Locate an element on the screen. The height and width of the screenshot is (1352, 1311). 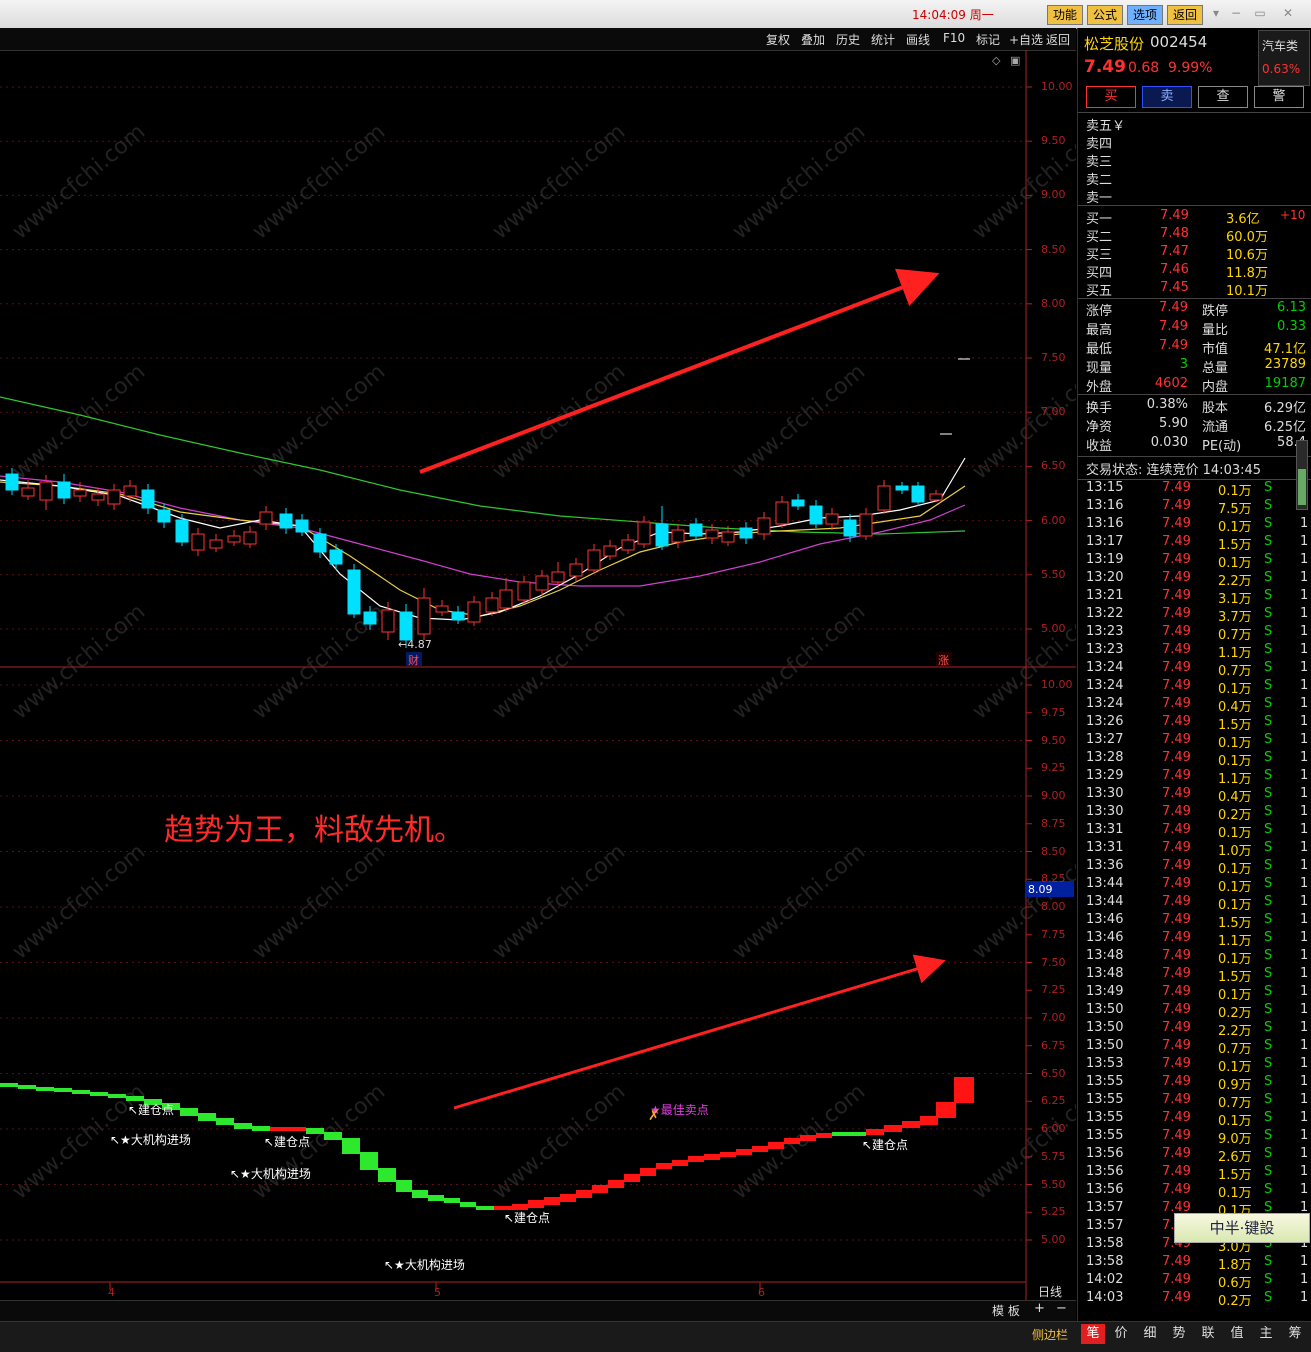
f10-button: F10 is located at coordinates (954, 38).